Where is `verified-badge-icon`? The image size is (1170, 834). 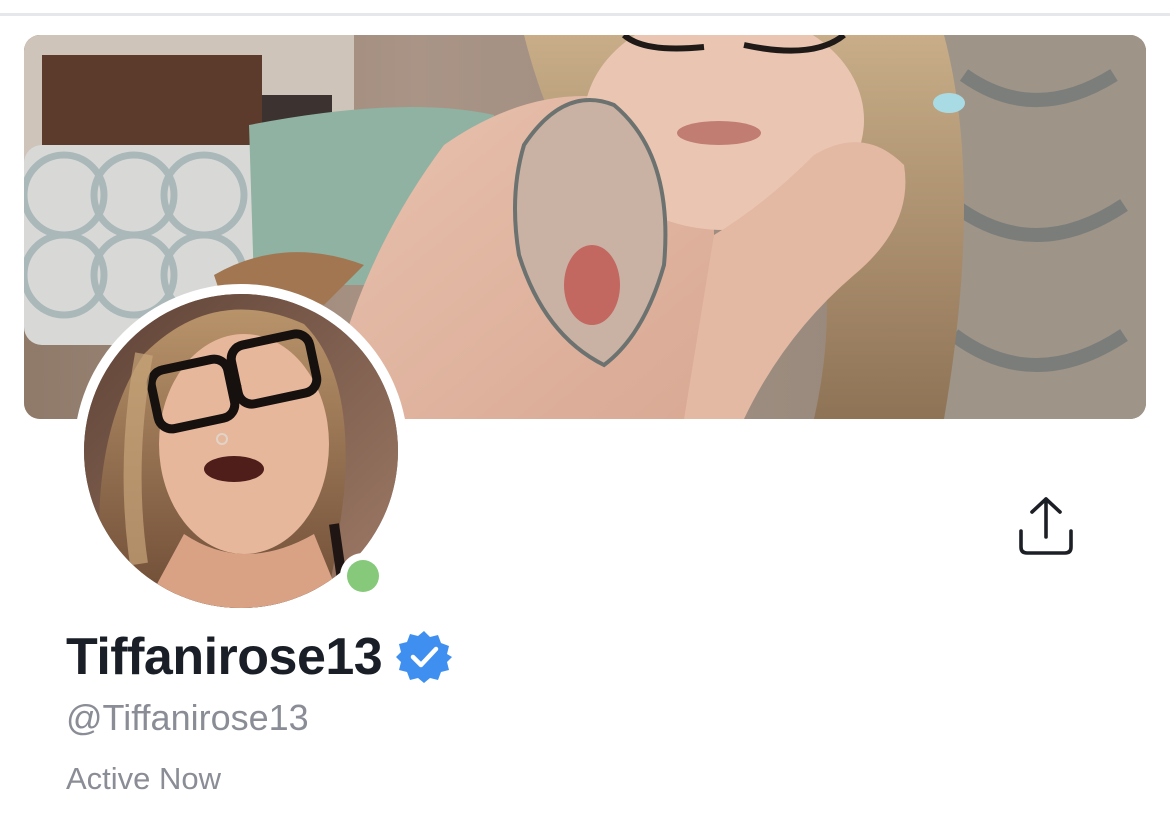
verified-badge-icon is located at coordinates (424, 657).